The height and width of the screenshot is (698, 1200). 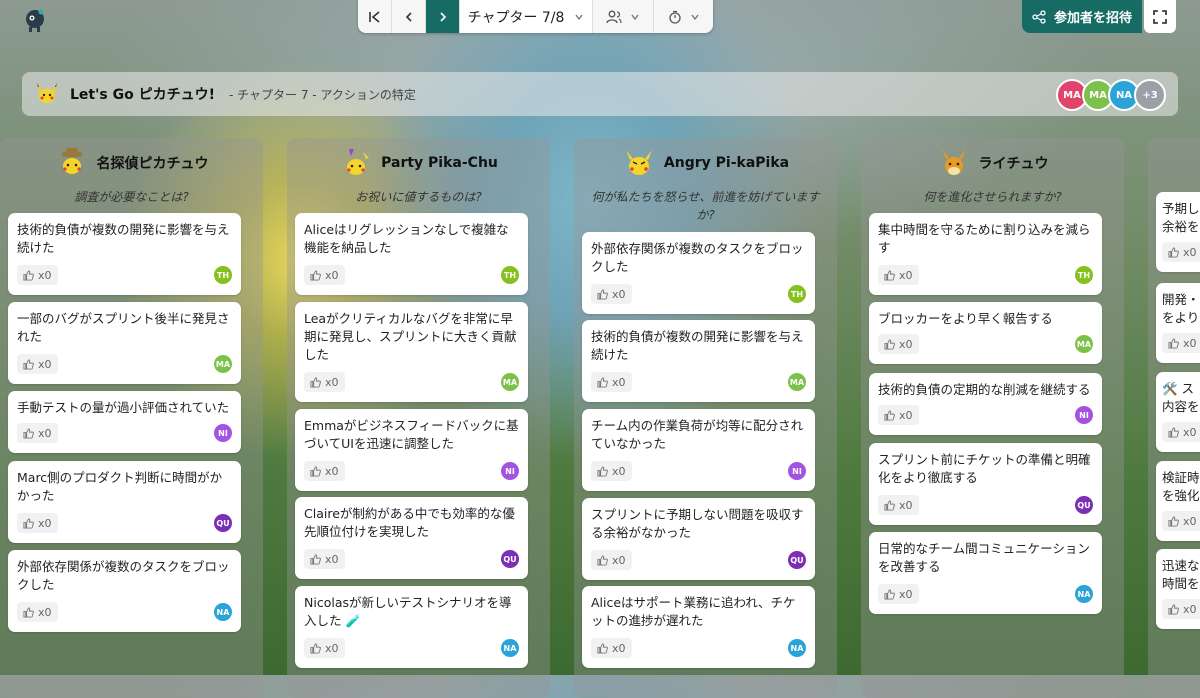 What do you see at coordinates (152, 164) in the screenshot?
I see `column-title: 名探偵ピカチュウ` at bounding box center [152, 164].